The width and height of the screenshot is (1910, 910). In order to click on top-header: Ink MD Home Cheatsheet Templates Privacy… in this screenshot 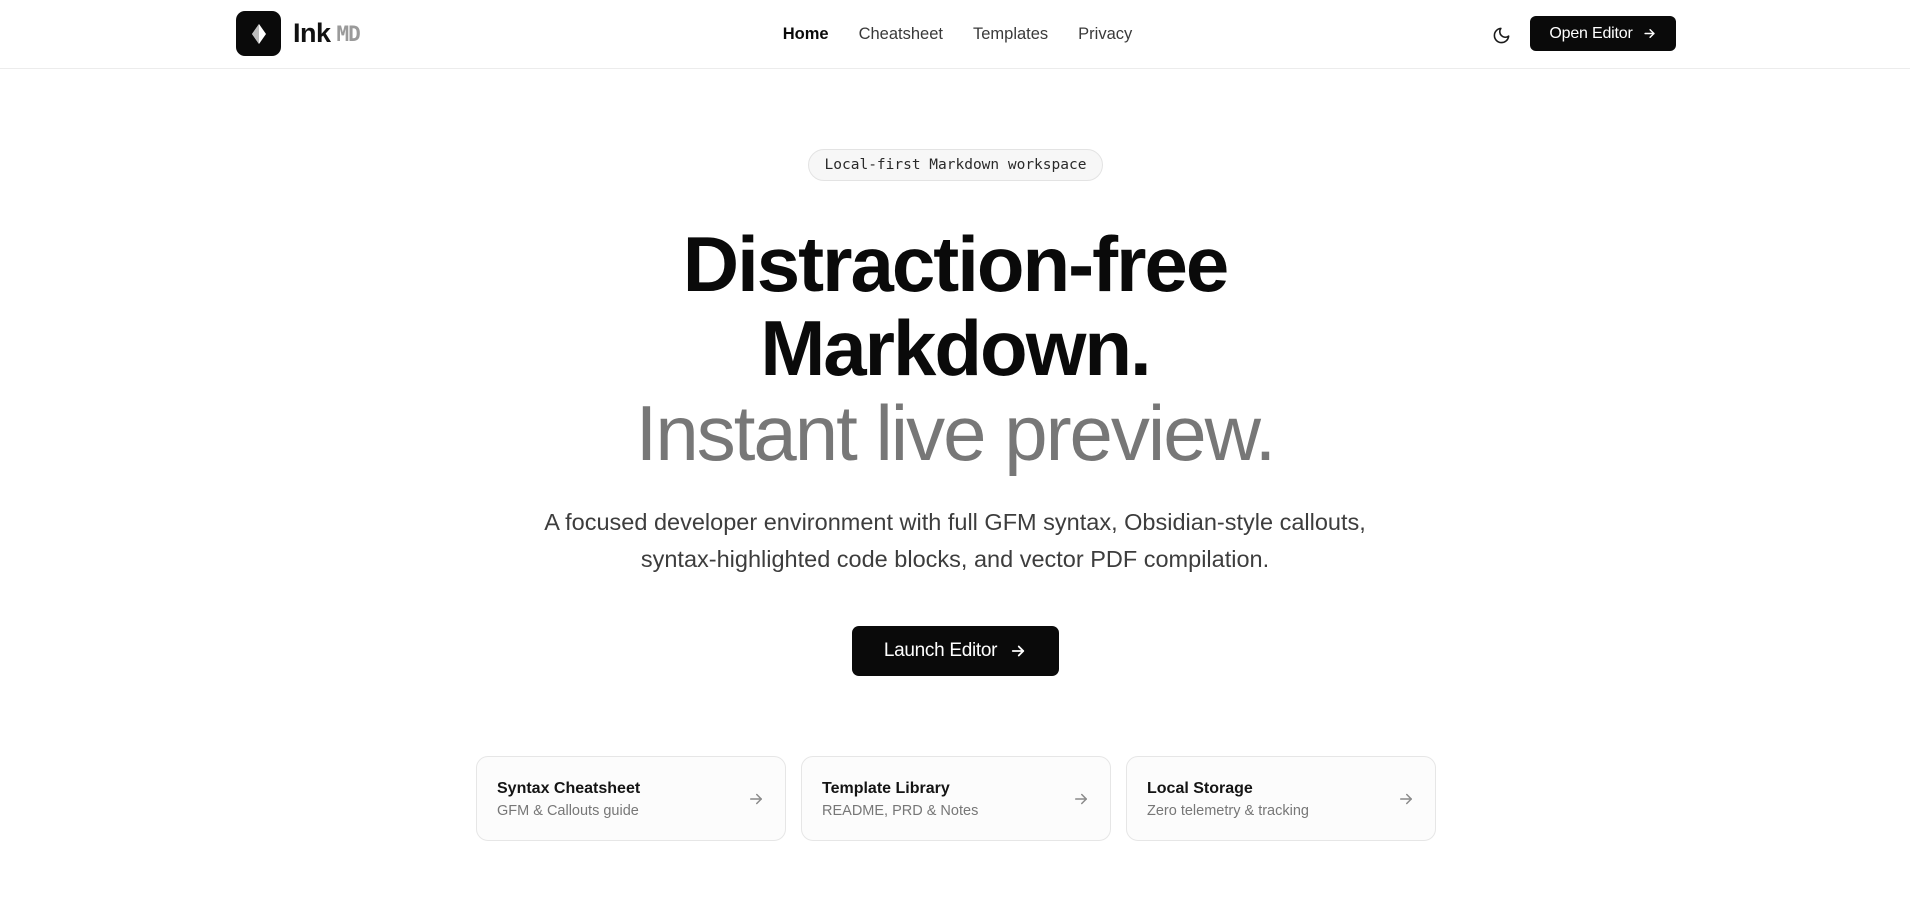, I will do `click(955, 34)`.